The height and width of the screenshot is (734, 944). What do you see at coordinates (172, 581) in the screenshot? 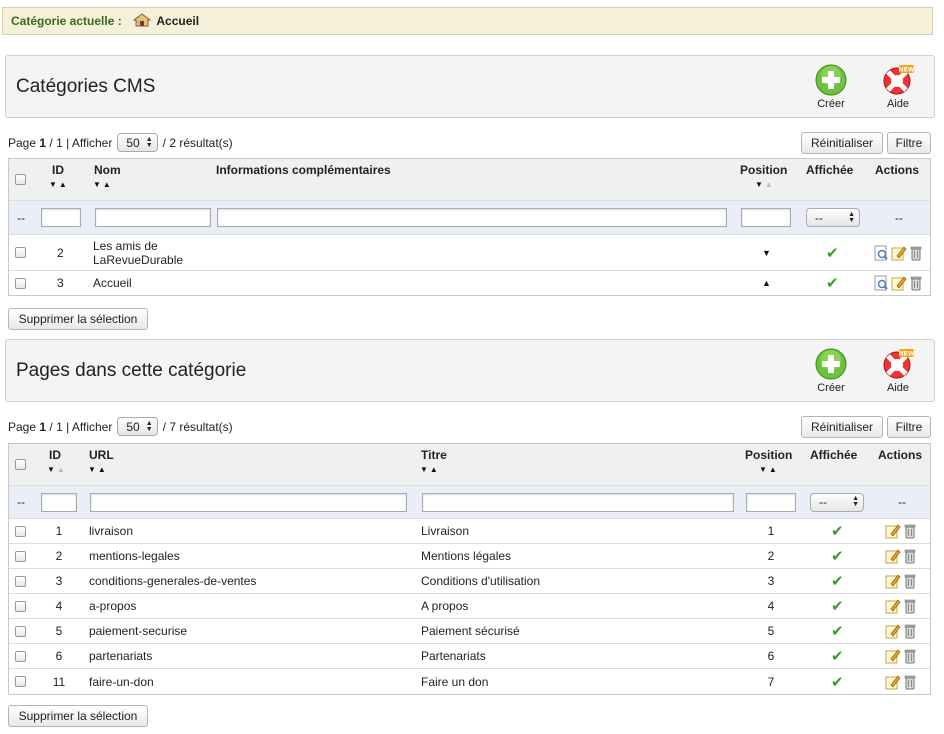
I see `row-url: conditions-generales-de-ventes` at bounding box center [172, 581].